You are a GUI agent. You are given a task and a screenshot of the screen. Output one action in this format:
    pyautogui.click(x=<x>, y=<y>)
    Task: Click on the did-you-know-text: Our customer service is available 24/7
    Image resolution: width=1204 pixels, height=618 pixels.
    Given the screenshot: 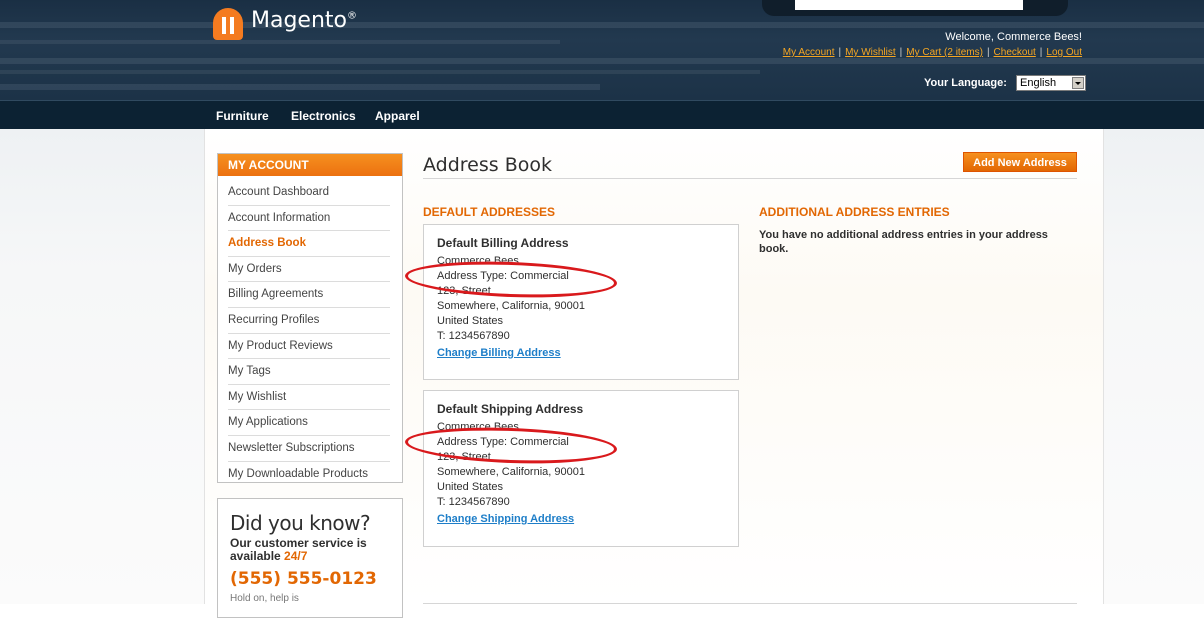 What is the action you would take?
    pyautogui.click(x=316, y=550)
    